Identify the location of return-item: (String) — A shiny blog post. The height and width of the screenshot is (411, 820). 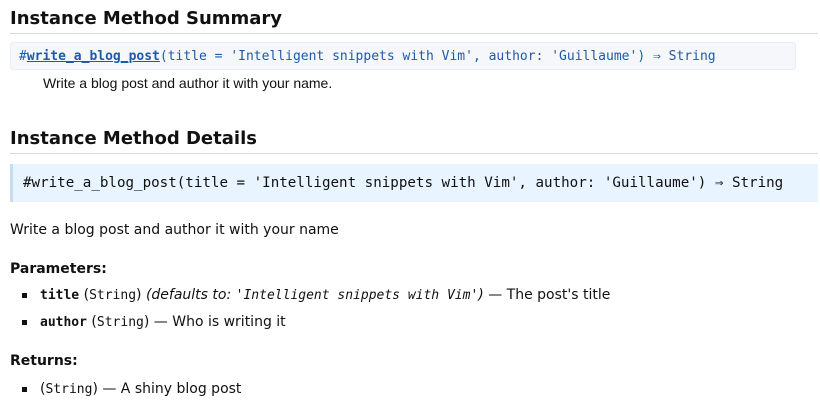
(125, 393).